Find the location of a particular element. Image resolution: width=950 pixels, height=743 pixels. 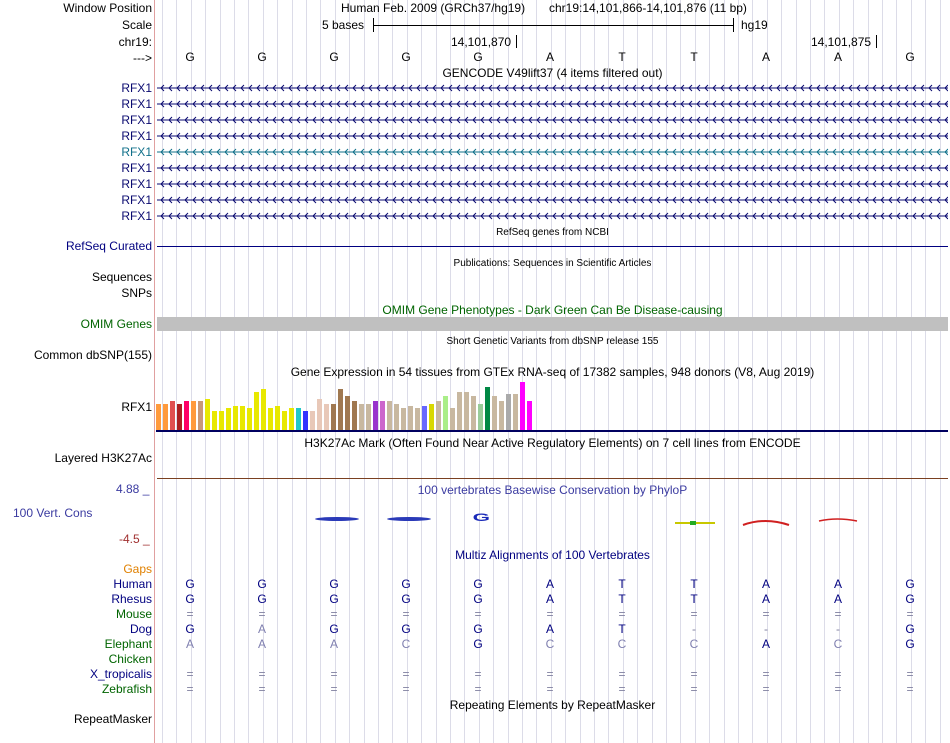

position-text: chr19:14,101,866-14,101,876 (11 bp) is located at coordinates (648, 8).